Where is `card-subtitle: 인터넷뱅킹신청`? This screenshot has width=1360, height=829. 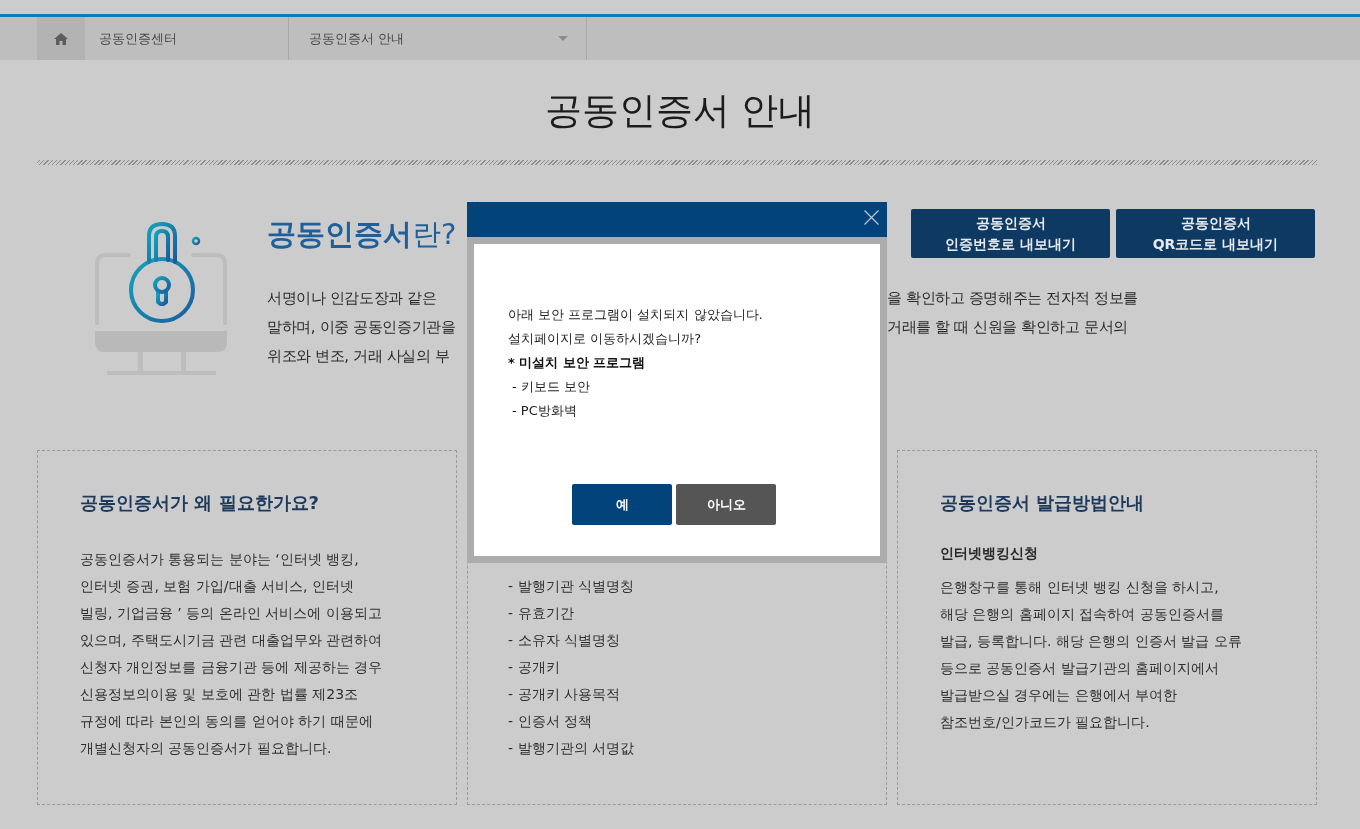 card-subtitle: 인터넷뱅킹신청 is located at coordinates (989, 553).